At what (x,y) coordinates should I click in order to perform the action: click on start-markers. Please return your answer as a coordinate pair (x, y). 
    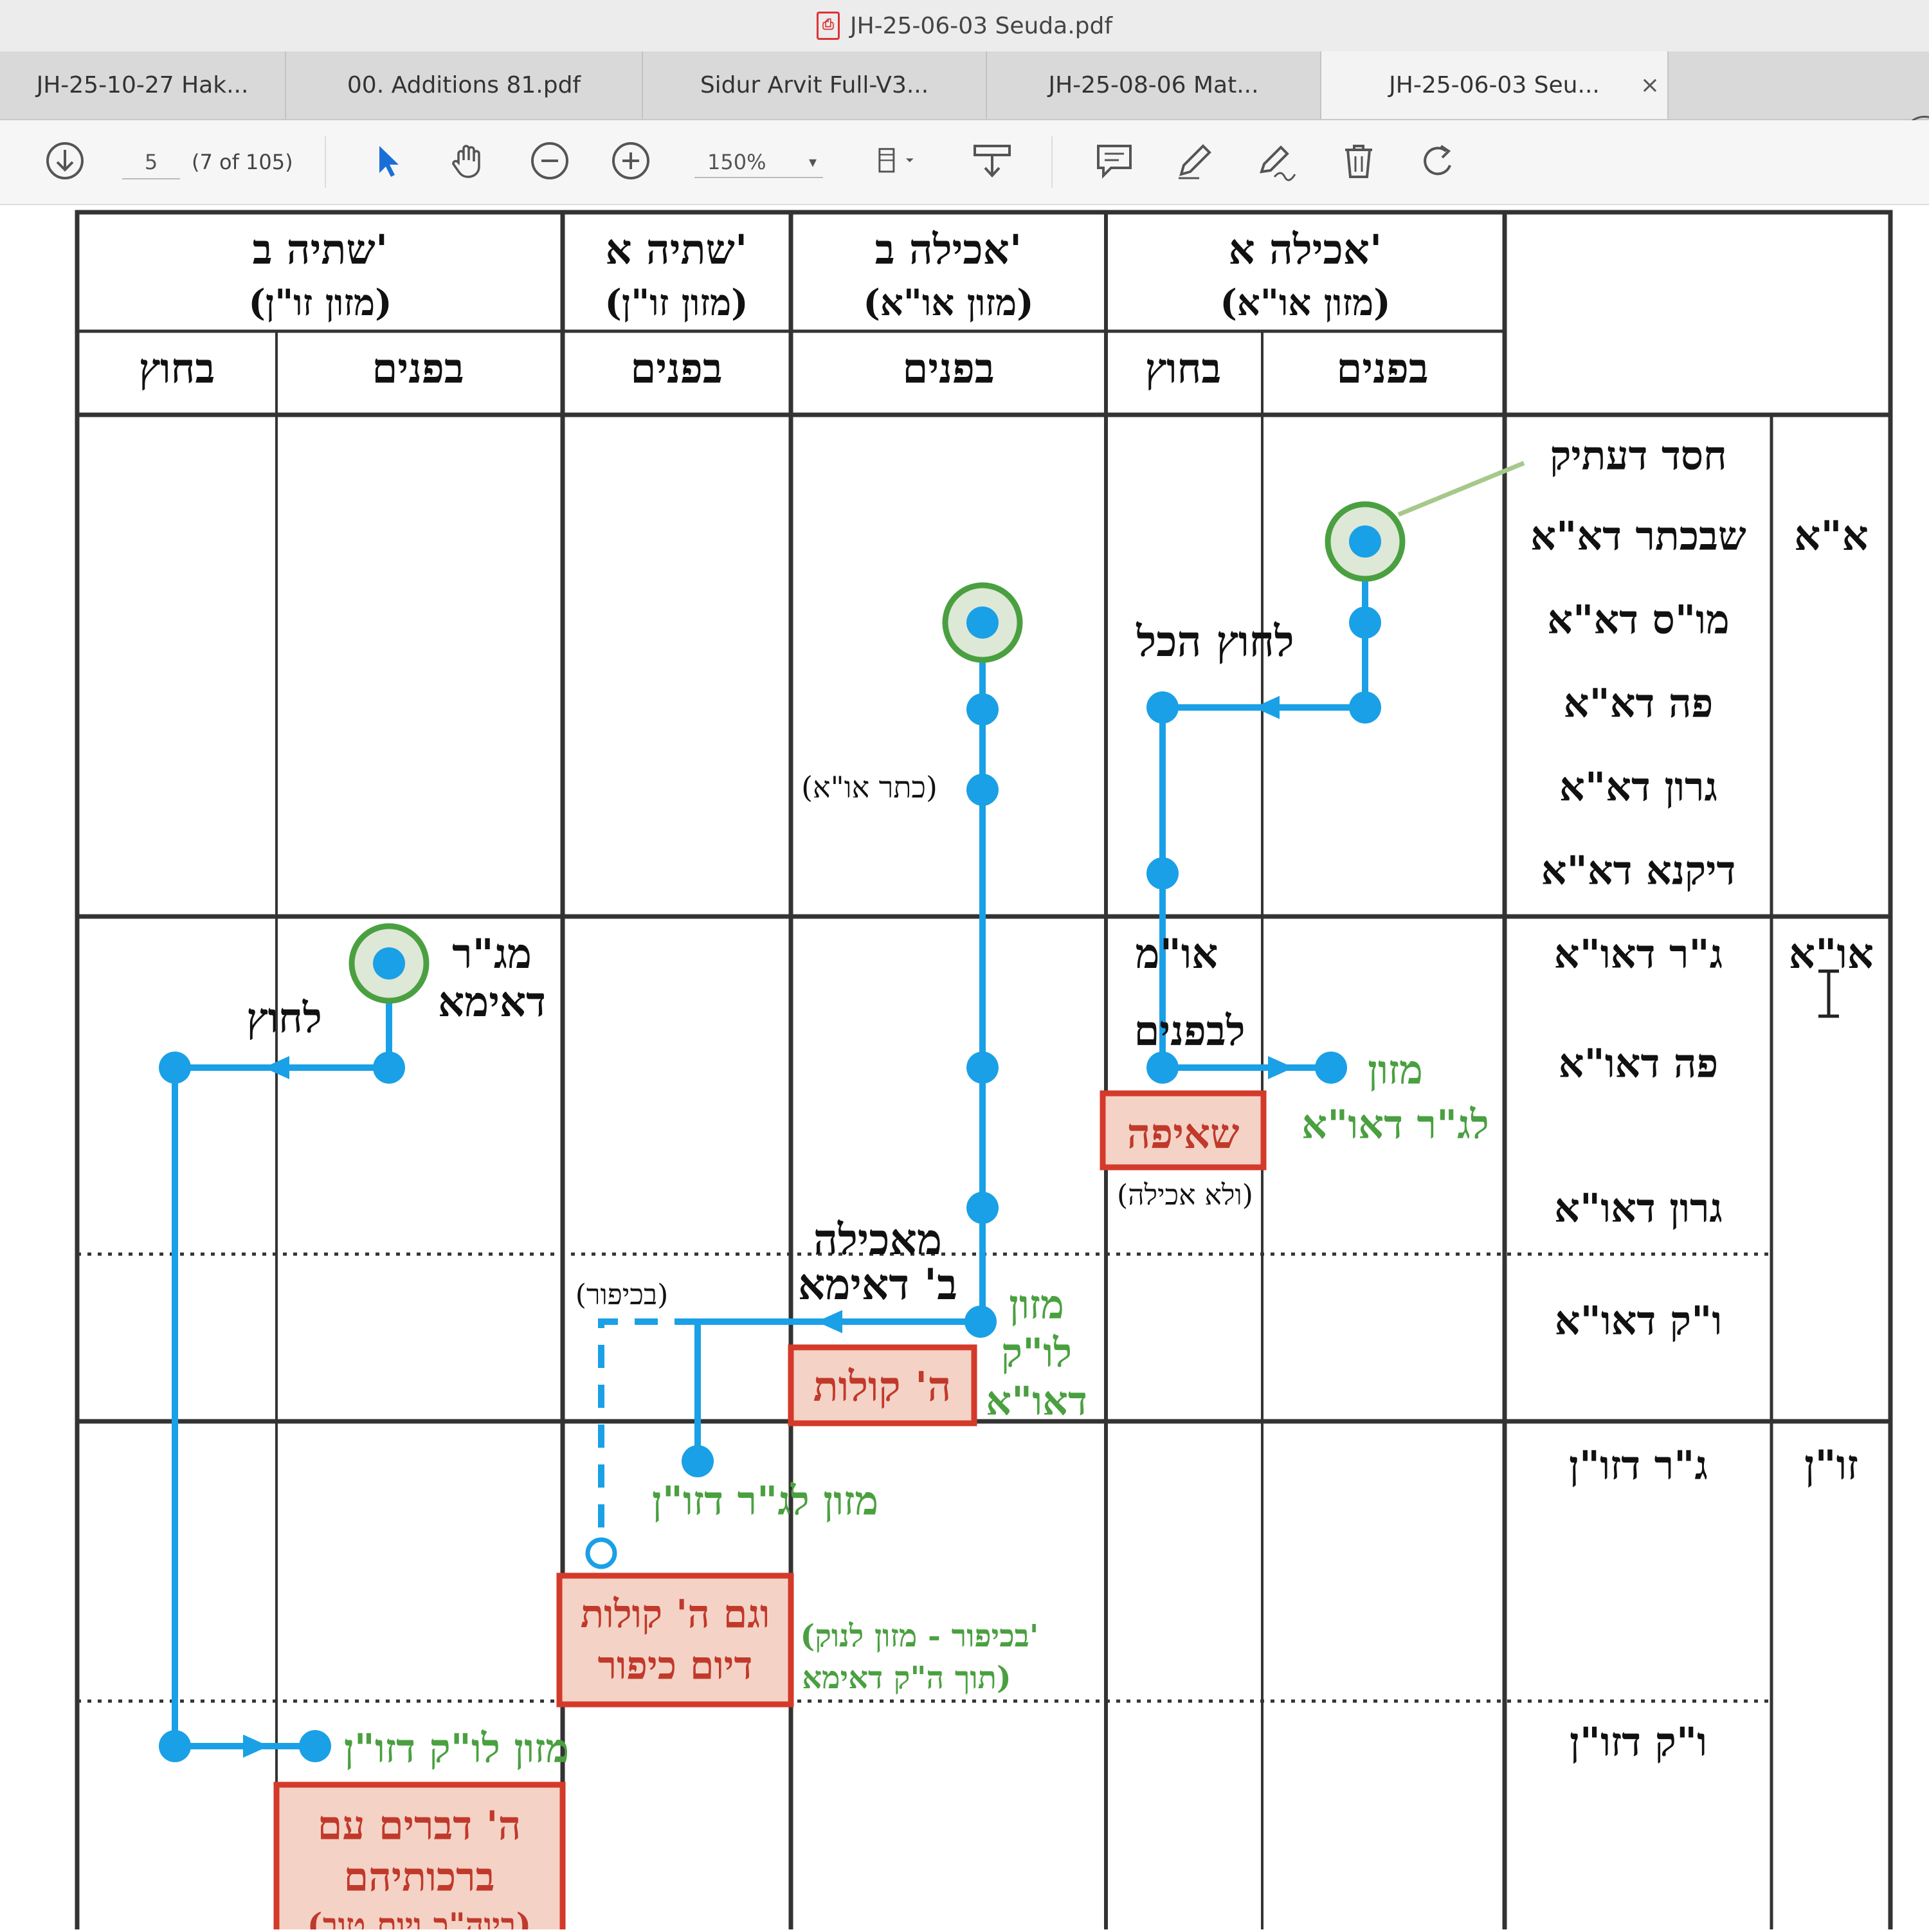
    Looking at the image, I should click on (877, 753).